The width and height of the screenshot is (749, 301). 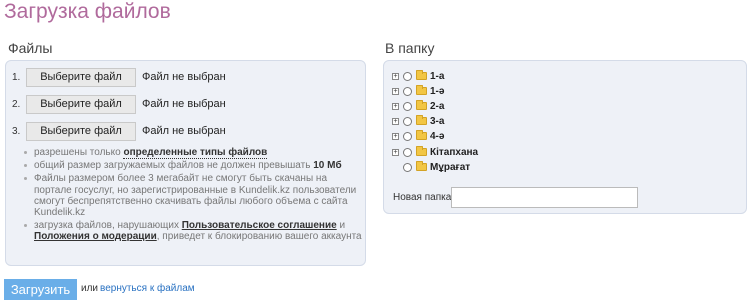 I want to click on size-limit: 10 Мб, so click(x=327, y=166).